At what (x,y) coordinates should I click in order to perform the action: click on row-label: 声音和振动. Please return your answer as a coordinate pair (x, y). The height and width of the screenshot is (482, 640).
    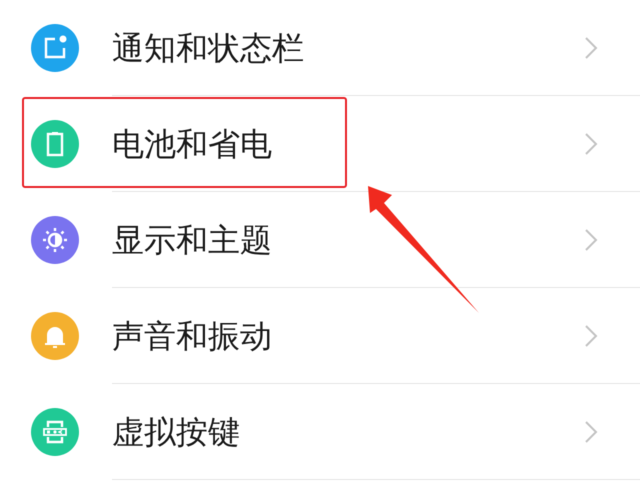
    Looking at the image, I should click on (192, 336).